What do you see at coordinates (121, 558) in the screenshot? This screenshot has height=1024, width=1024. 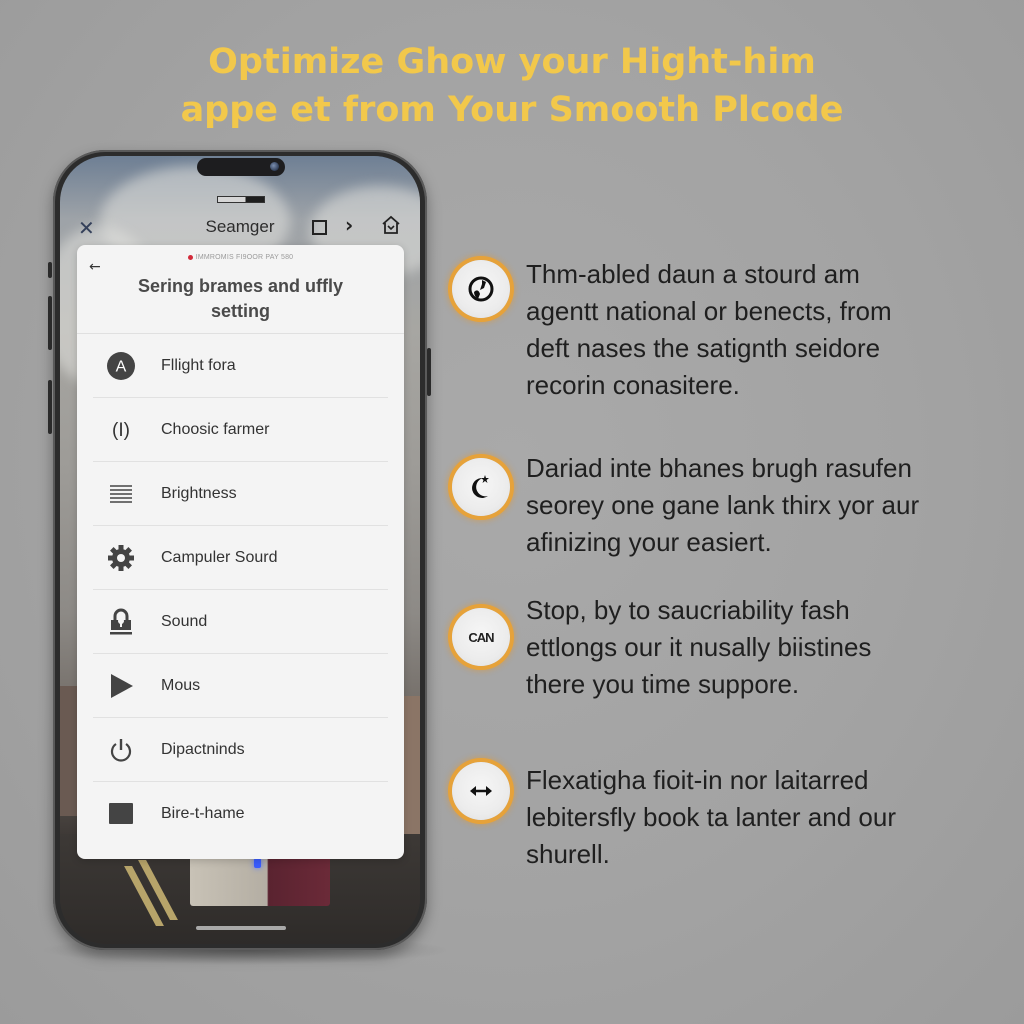 I see `gear-icon` at bounding box center [121, 558].